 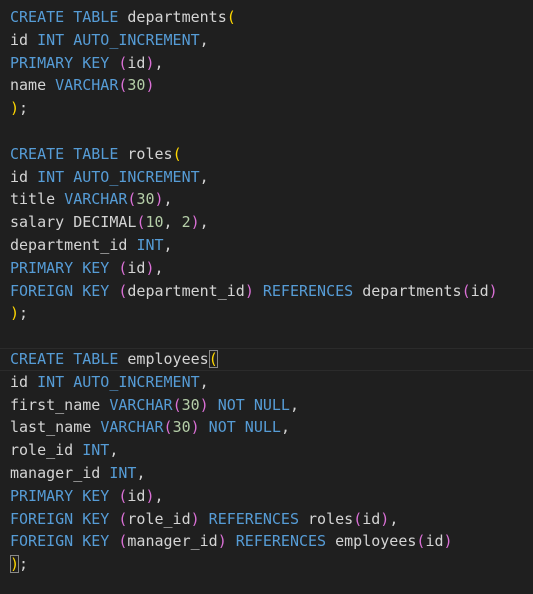 What do you see at coordinates (266, 473) in the screenshot?
I see `code-line: manager_id INT,` at bounding box center [266, 473].